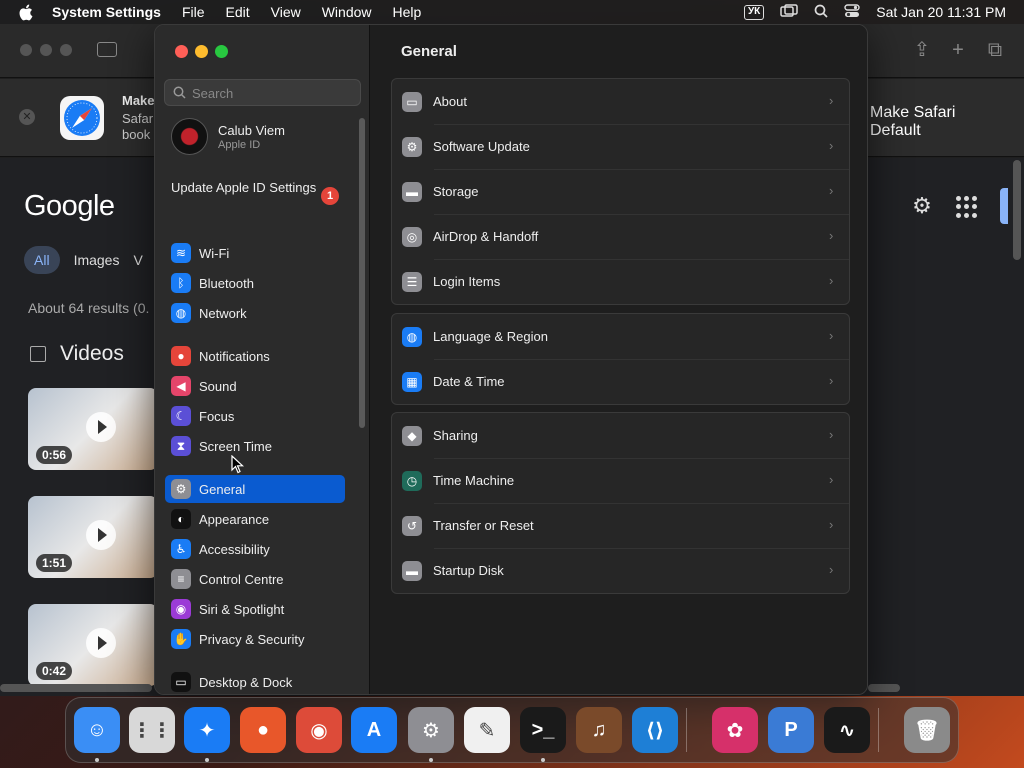 Image resolution: width=1024 pixels, height=768 pixels. Describe the element at coordinates (754, 12) in the screenshot. I see `keyboard-layout-indicator: УК` at that location.